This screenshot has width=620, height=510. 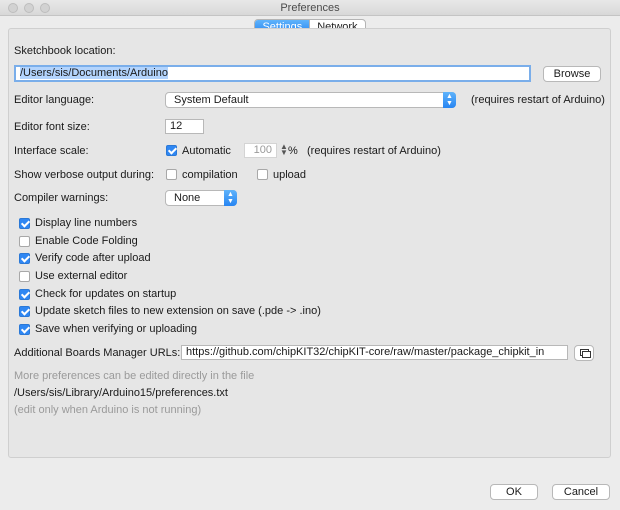 I want to click on save-when-verifying-checkbox, so click(x=24, y=329).